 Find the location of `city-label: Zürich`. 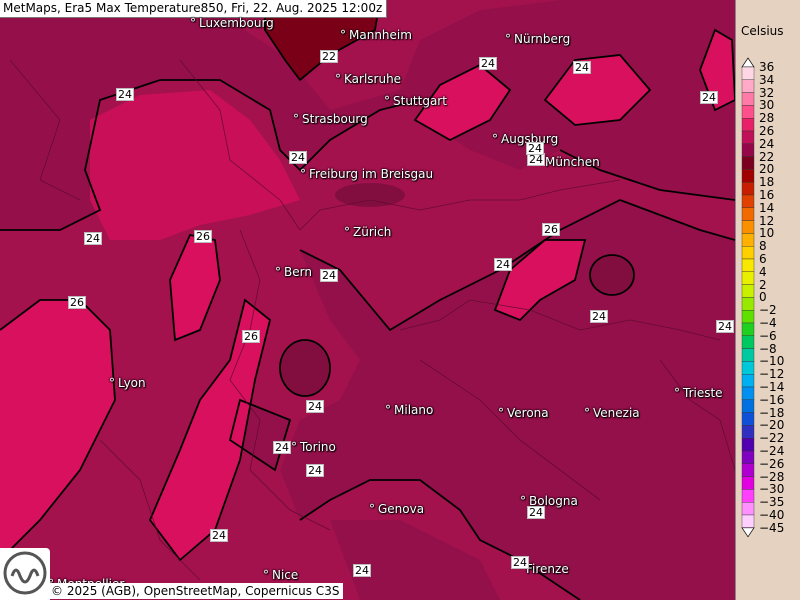

city-label: Zürich is located at coordinates (367, 232).